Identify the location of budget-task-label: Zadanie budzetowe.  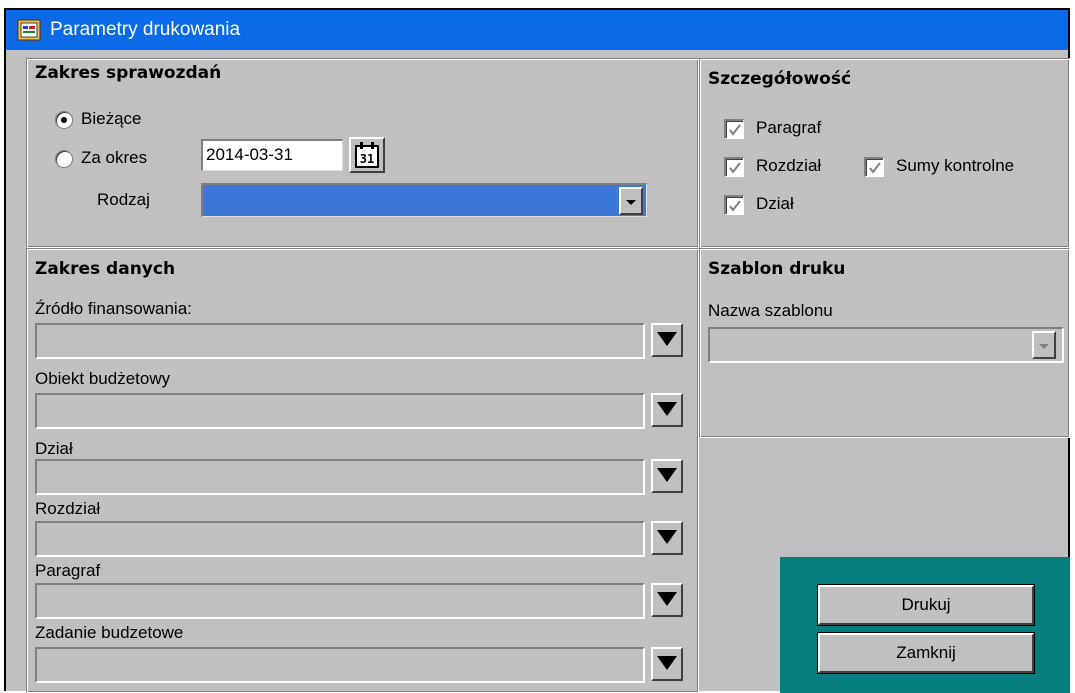
(109, 632).